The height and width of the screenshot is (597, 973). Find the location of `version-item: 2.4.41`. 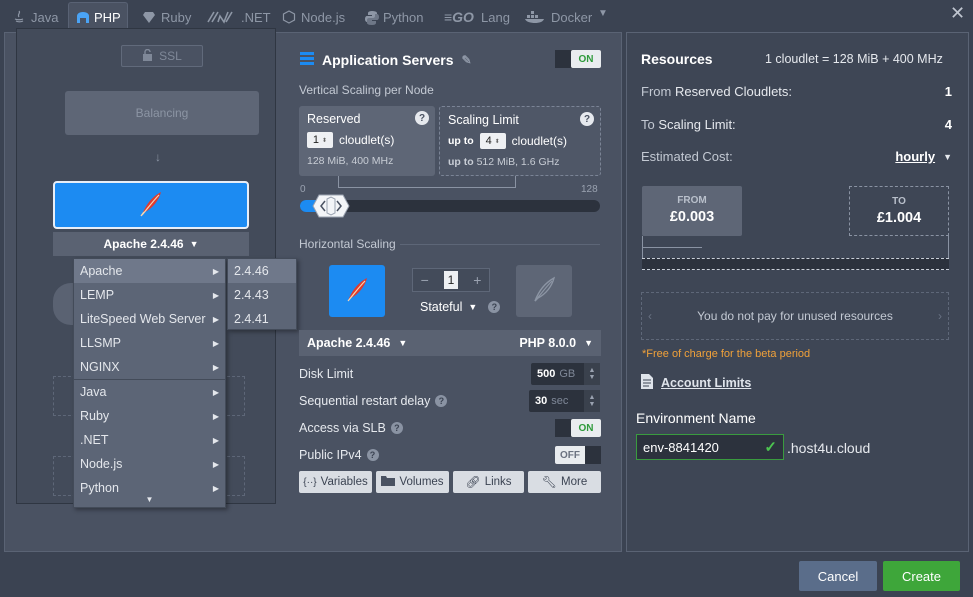

version-item: 2.4.41 is located at coordinates (262, 319).